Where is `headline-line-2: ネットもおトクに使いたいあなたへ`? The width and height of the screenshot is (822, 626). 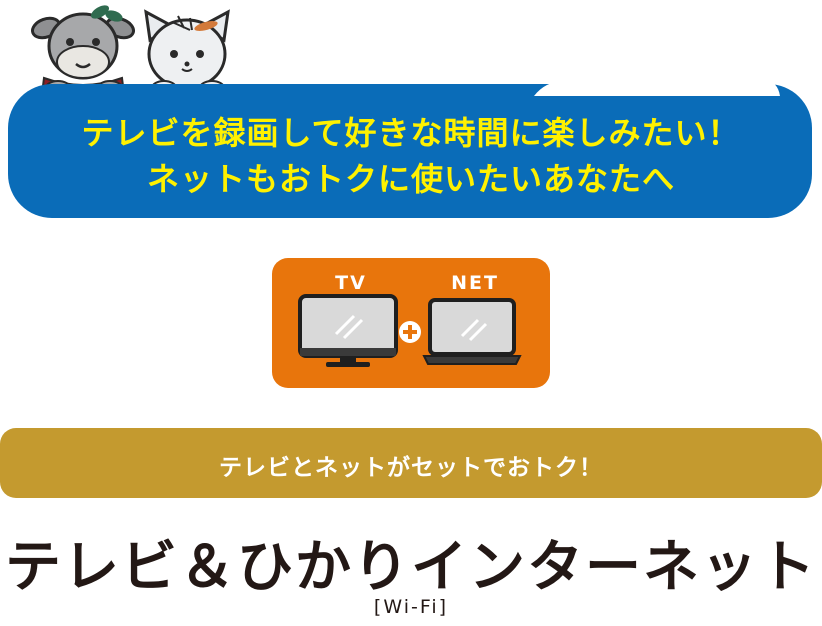 headline-line-2: ネットもおトクに使いたいあなたへ is located at coordinates (410, 179).